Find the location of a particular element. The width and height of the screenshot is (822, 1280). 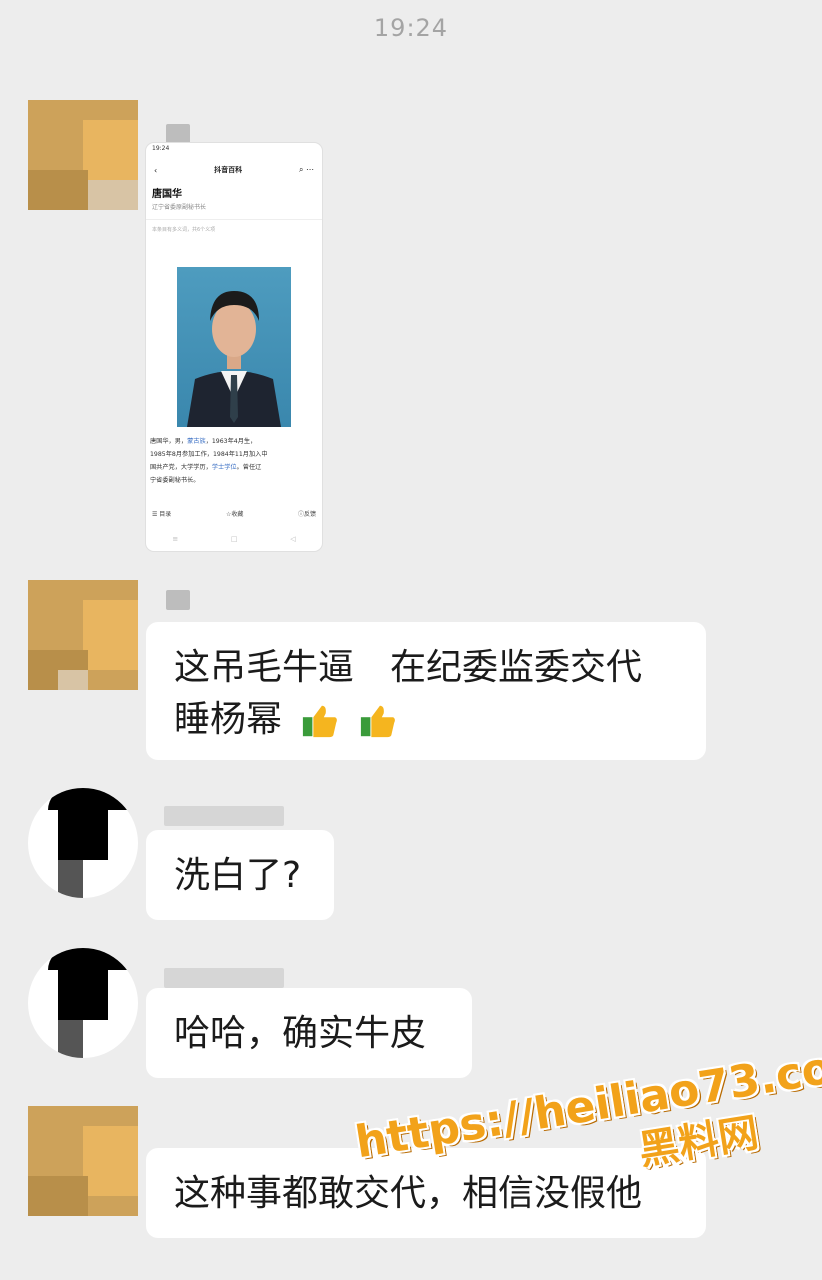

nav-menu-icon: ≡ is located at coordinates (175, 539).